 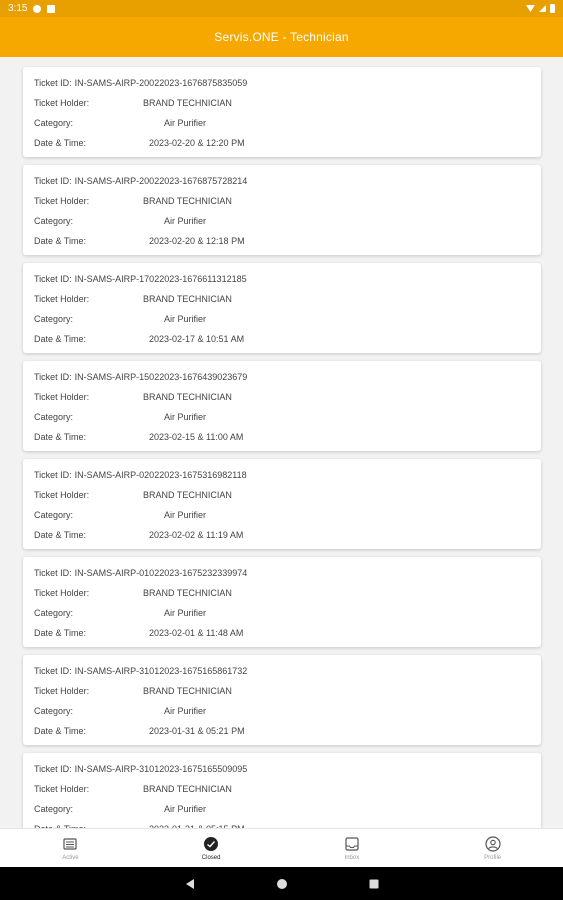 What do you see at coordinates (211, 843) in the screenshot?
I see `closed-circle-icon` at bounding box center [211, 843].